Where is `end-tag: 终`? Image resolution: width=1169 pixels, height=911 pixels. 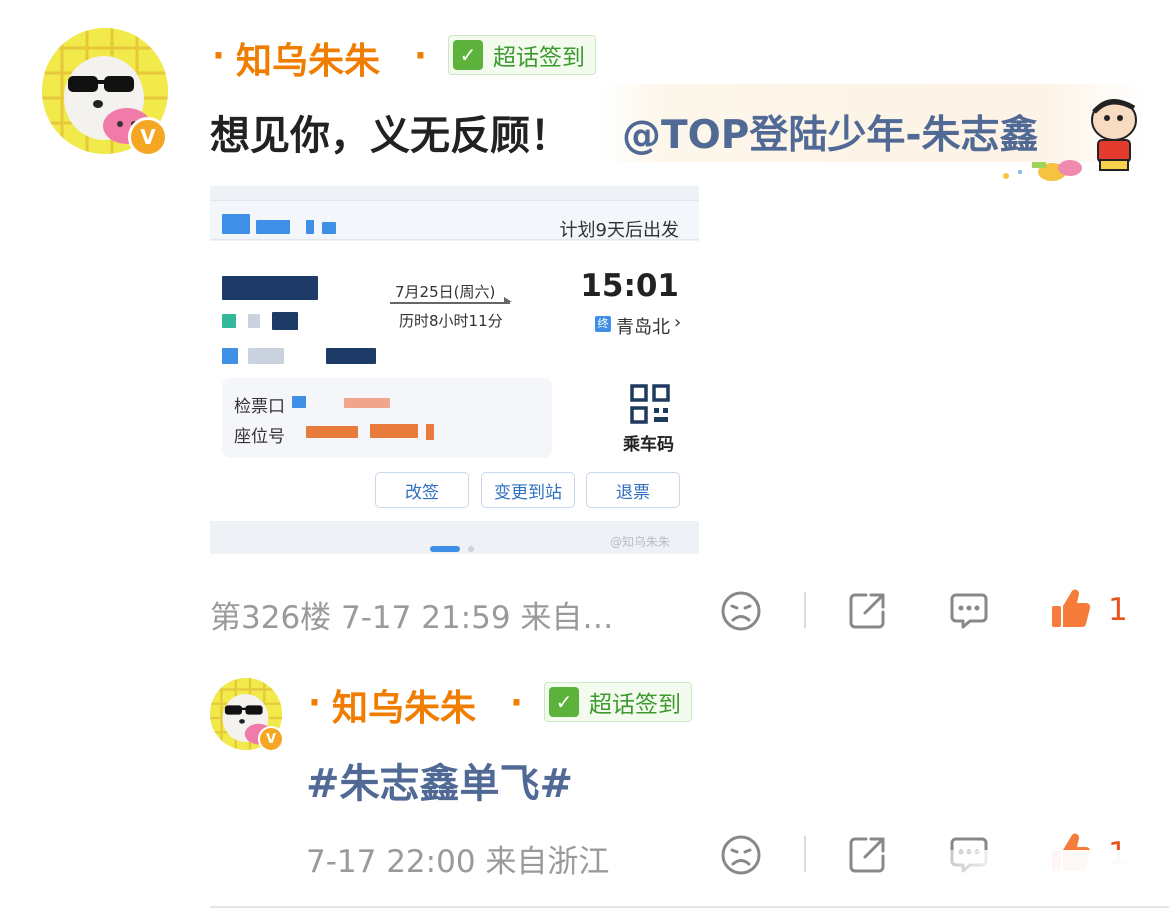
end-tag: 终 is located at coordinates (603, 324).